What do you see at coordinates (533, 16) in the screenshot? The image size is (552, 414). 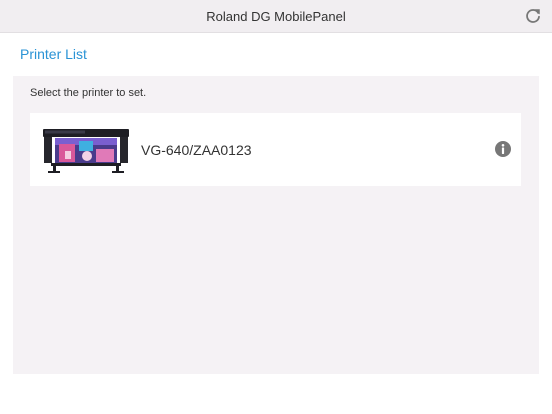 I see `refresh-icon` at bounding box center [533, 16].